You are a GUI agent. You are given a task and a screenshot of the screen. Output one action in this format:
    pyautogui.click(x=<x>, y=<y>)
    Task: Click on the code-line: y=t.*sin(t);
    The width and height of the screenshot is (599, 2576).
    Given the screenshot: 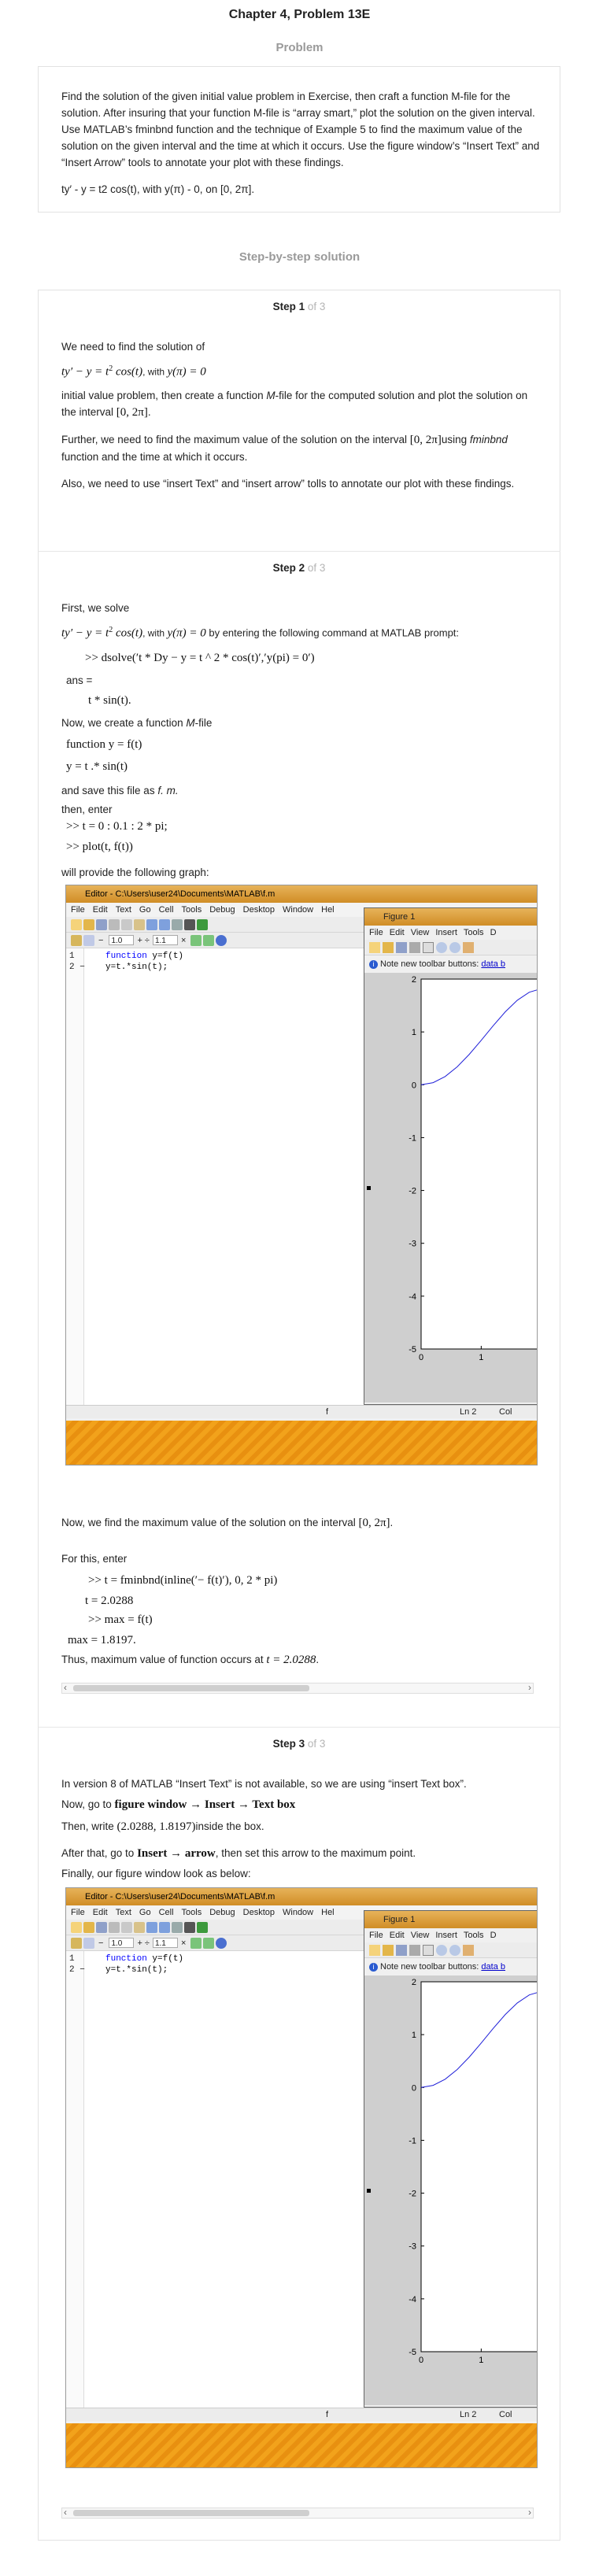 What is the action you would take?
    pyautogui.click(x=136, y=1970)
    